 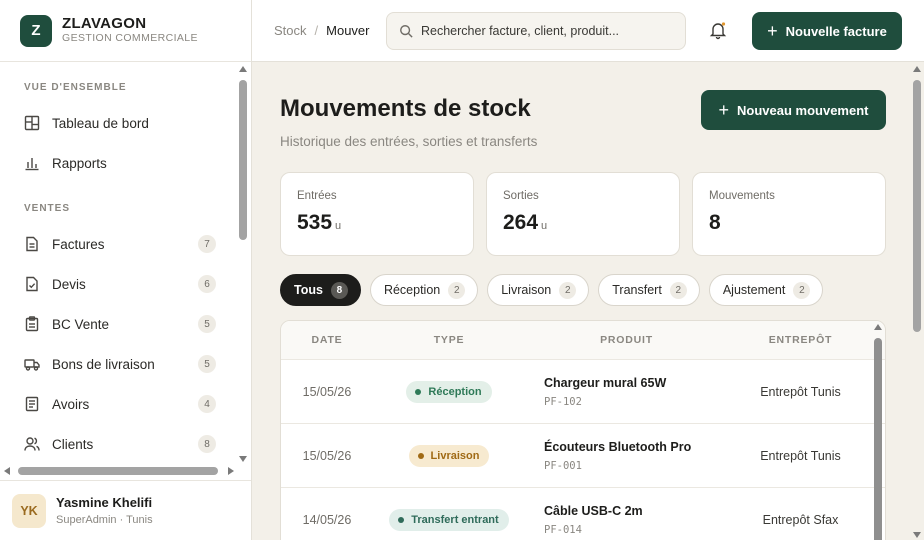 I want to click on user-profile: YK Yasmine Khelifi SuperAdmin · Tunis, so click(x=125, y=510).